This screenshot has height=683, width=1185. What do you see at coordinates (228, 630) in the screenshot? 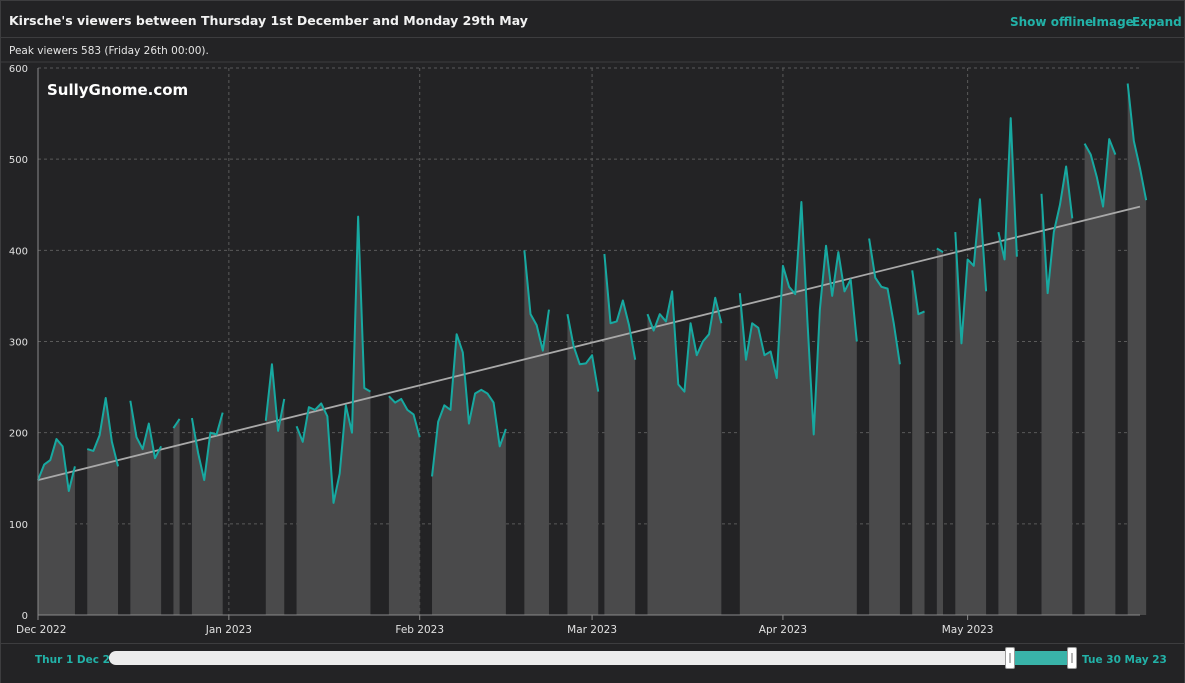
I see `x-tick-label-1: Jan 2023` at bounding box center [228, 630].